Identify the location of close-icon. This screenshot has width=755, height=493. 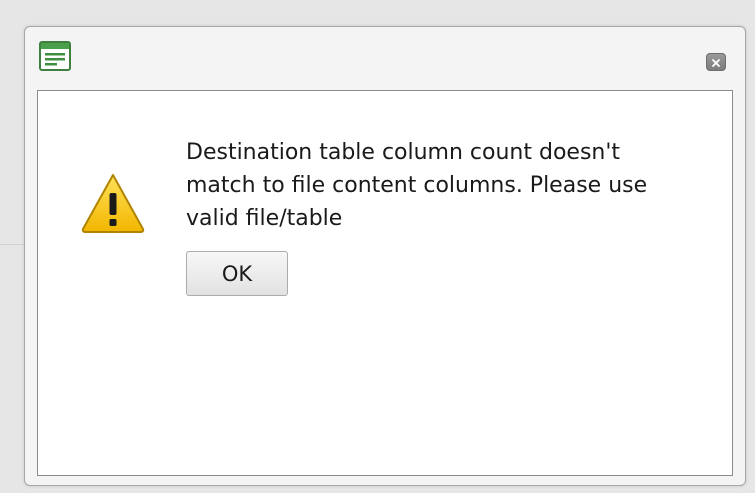
(716, 62).